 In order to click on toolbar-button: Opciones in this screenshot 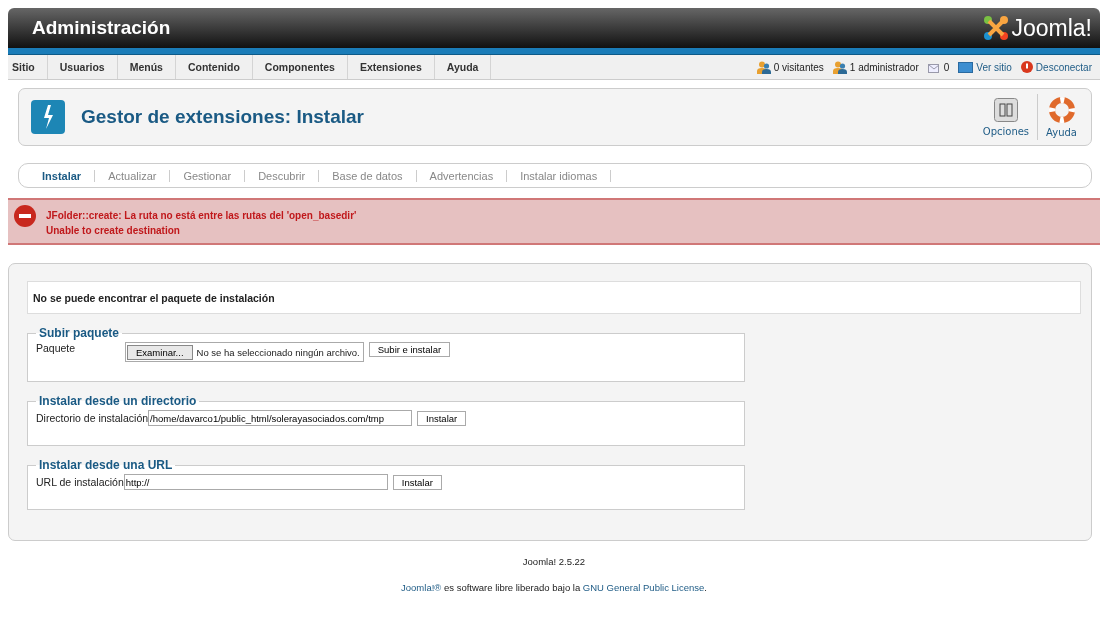, I will do `click(1006, 117)`.